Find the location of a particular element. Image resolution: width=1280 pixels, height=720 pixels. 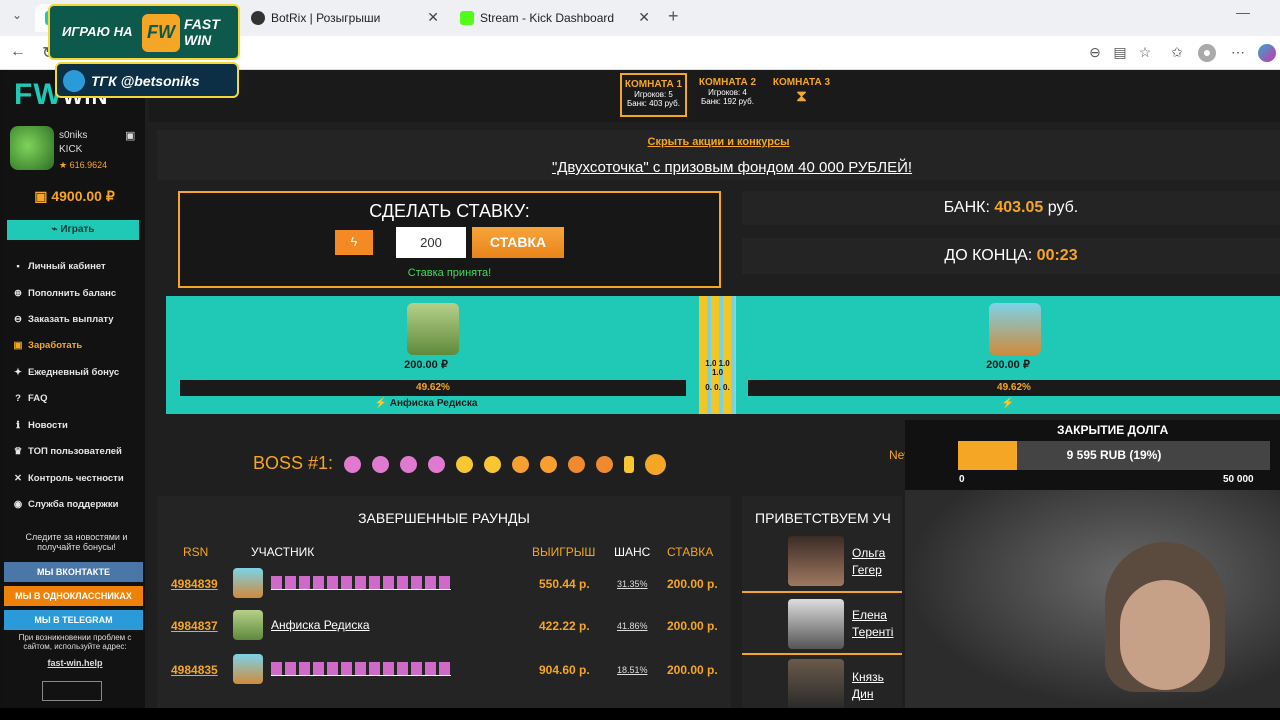

support-icon: ◉ is located at coordinates (18, 504).